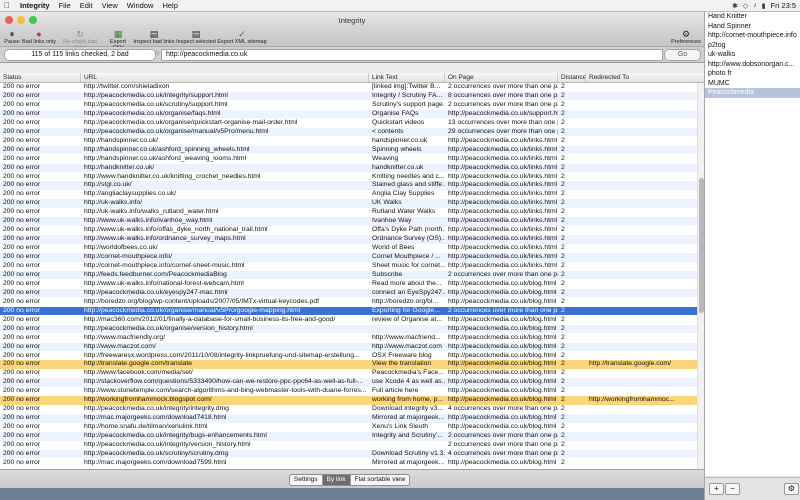 Image resolution: width=800 pixels, height=500 pixels. What do you see at coordinates (110, 5) in the screenshot?
I see `menu-view: View` at bounding box center [110, 5].